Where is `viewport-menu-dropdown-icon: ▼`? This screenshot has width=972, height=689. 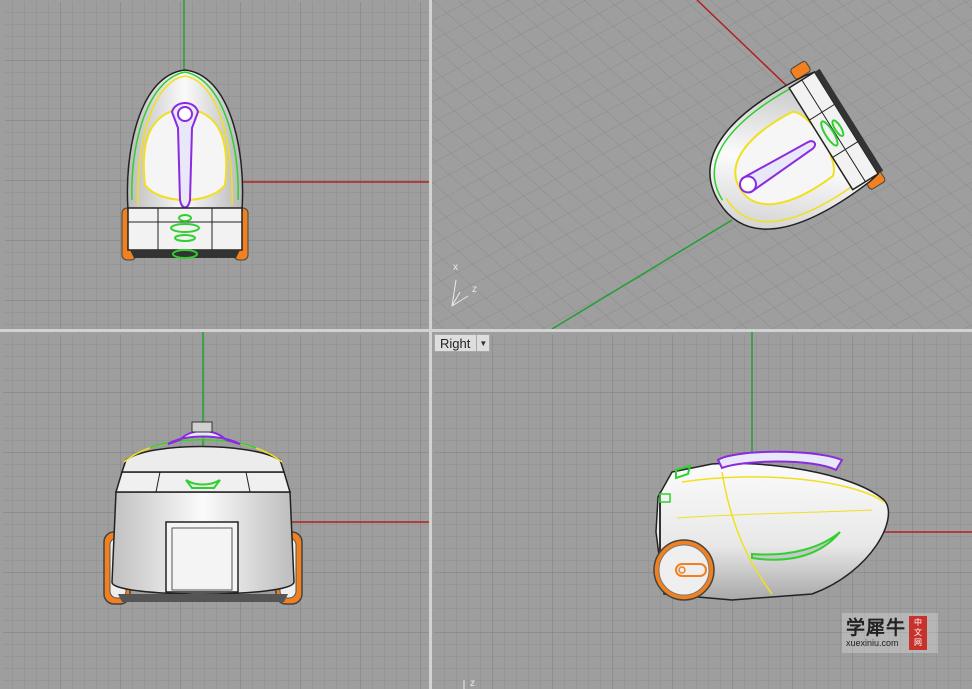 viewport-menu-dropdown-icon: ▼ is located at coordinates (482, 343).